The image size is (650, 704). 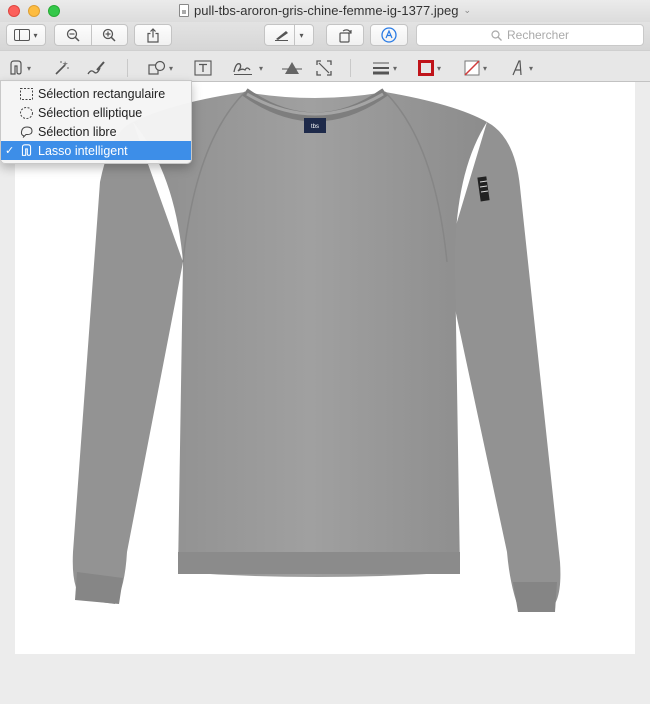 I want to click on menu-item-label: Lasso intelligent, so click(x=83, y=150).